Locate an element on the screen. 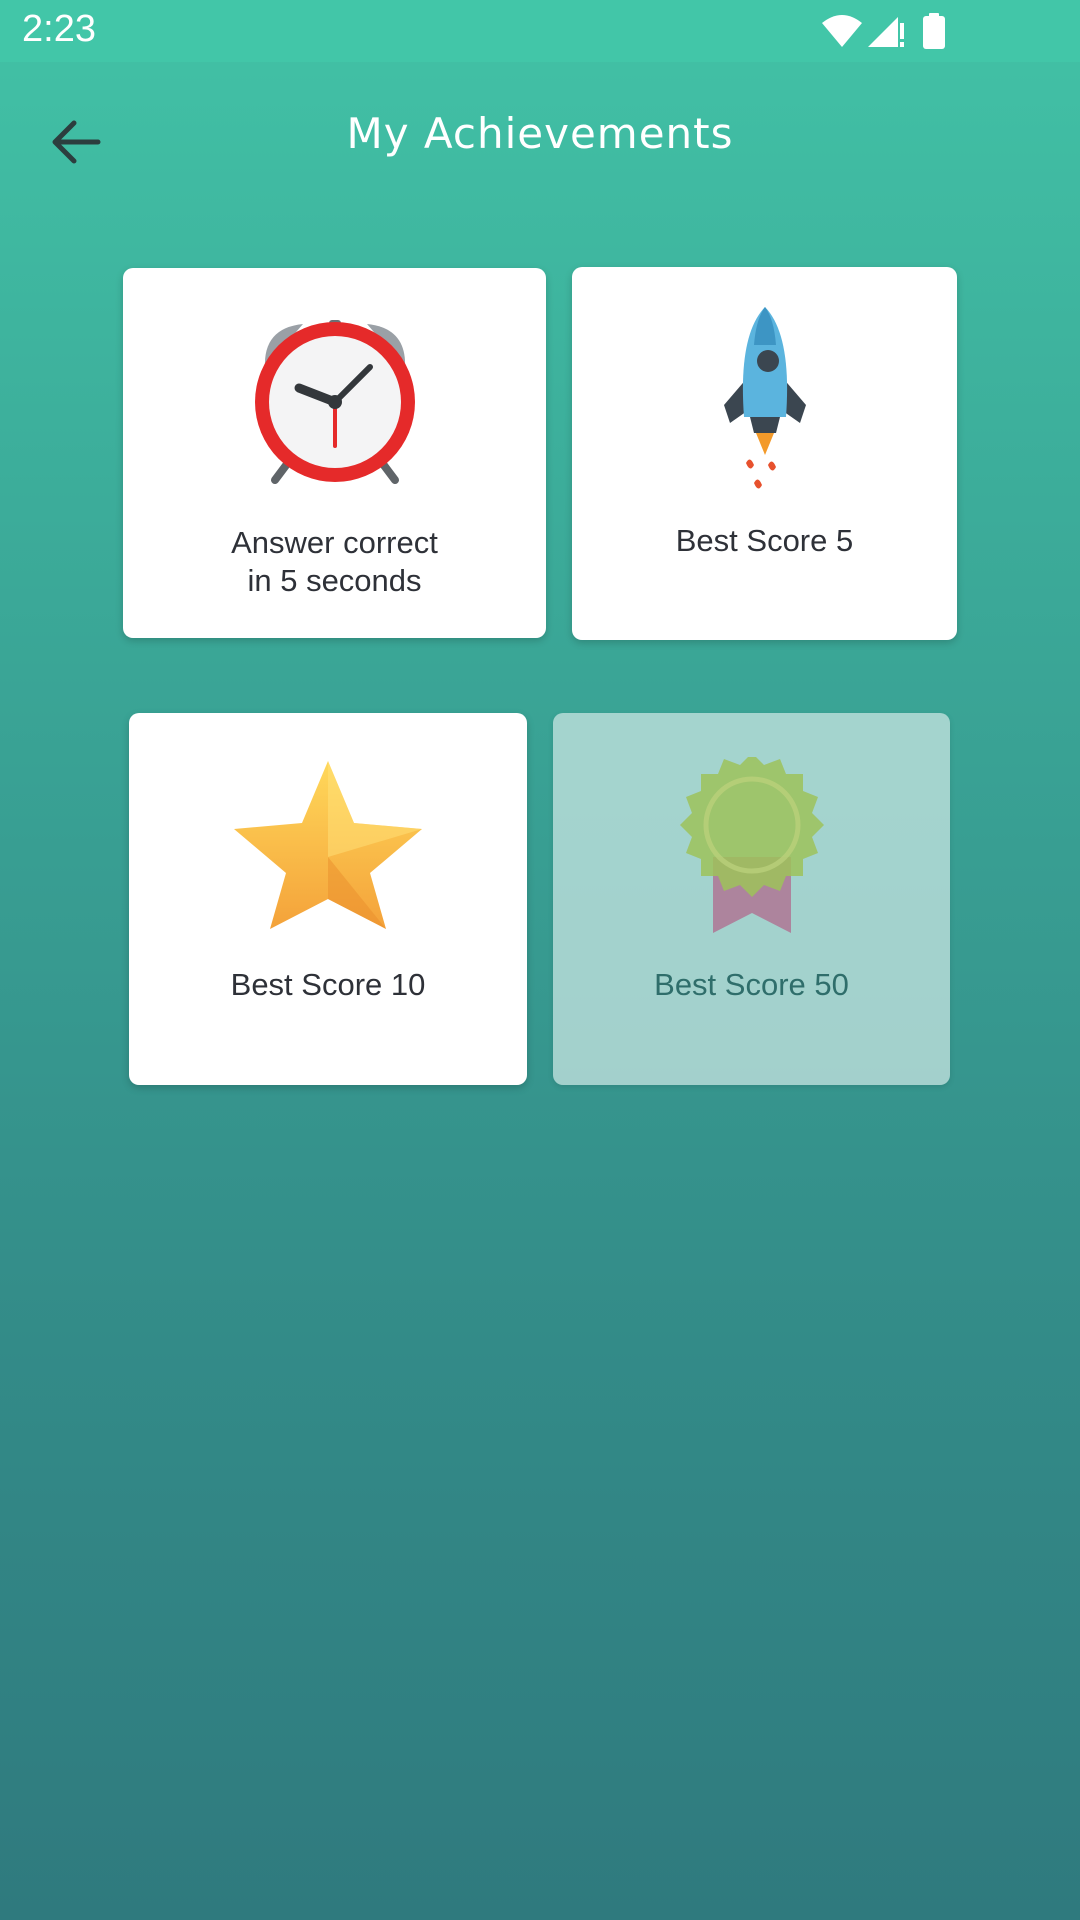  achievement-label: Best Score 5 is located at coordinates (764, 541).